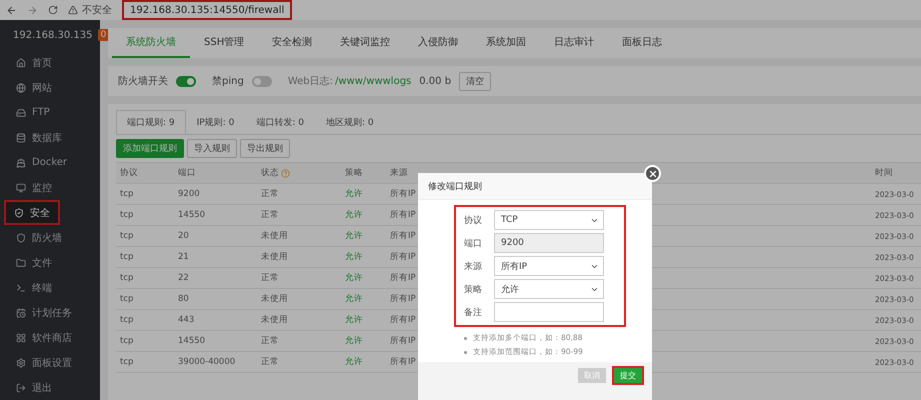 The height and width of the screenshot is (400, 921). What do you see at coordinates (21, 263) in the screenshot?
I see `folder-icon` at bounding box center [21, 263].